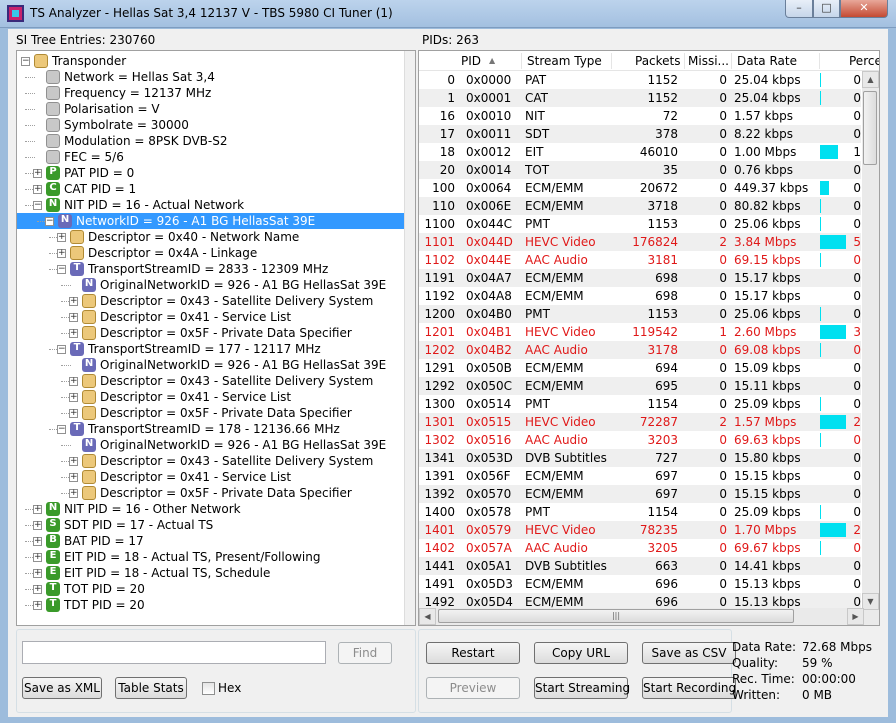 The width and height of the screenshot is (896, 723). Describe the element at coordinates (211, 109) in the screenshot. I see `tree-node: Polarisation = V` at that location.